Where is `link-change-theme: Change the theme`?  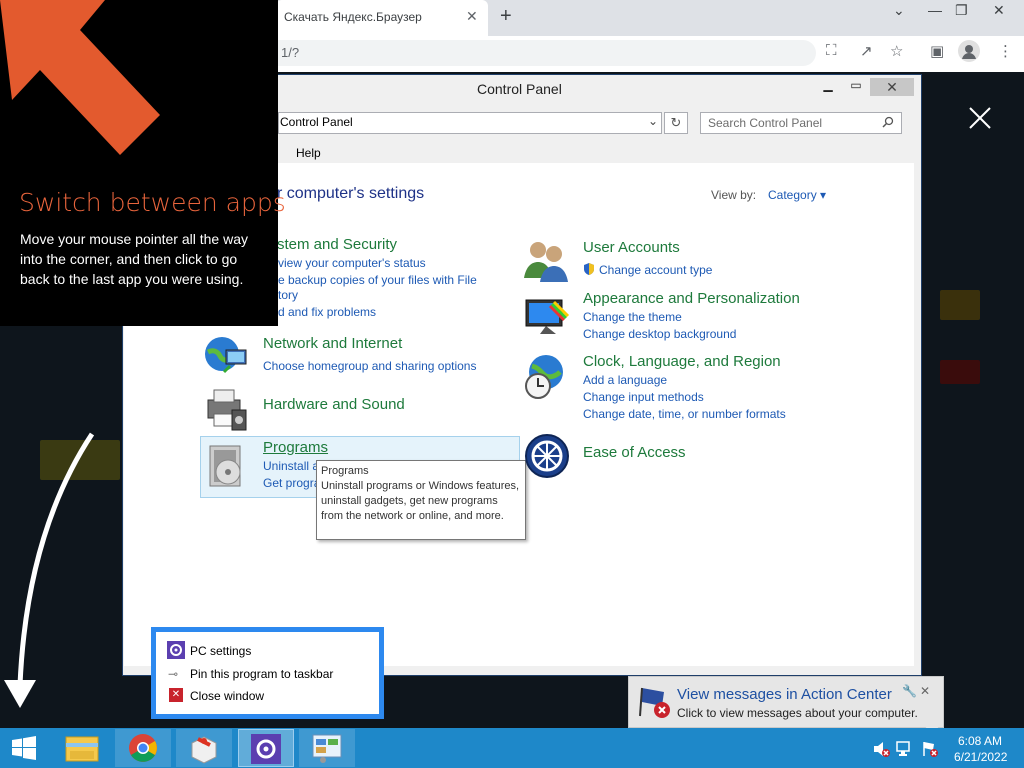
link-change-theme: Change the theme is located at coordinates (632, 317).